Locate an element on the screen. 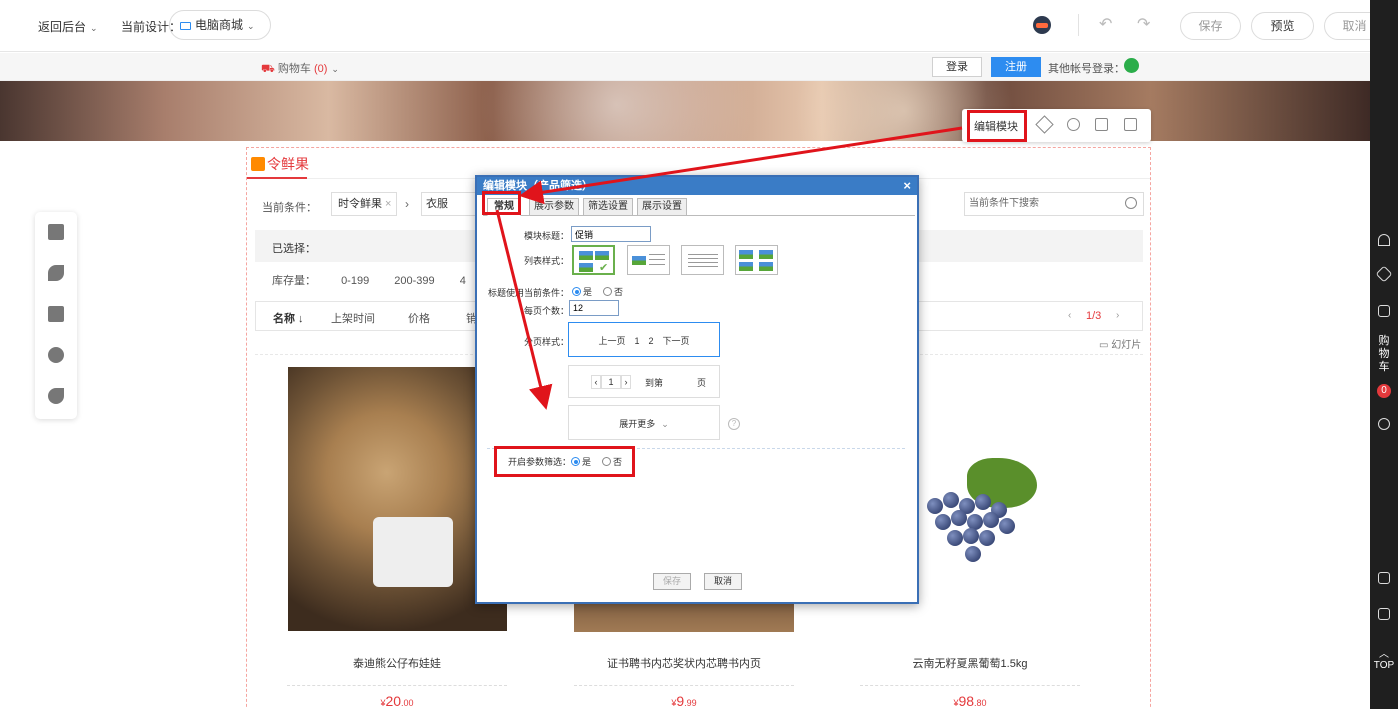  stock-option: 0-199 is located at coordinates (355, 281).